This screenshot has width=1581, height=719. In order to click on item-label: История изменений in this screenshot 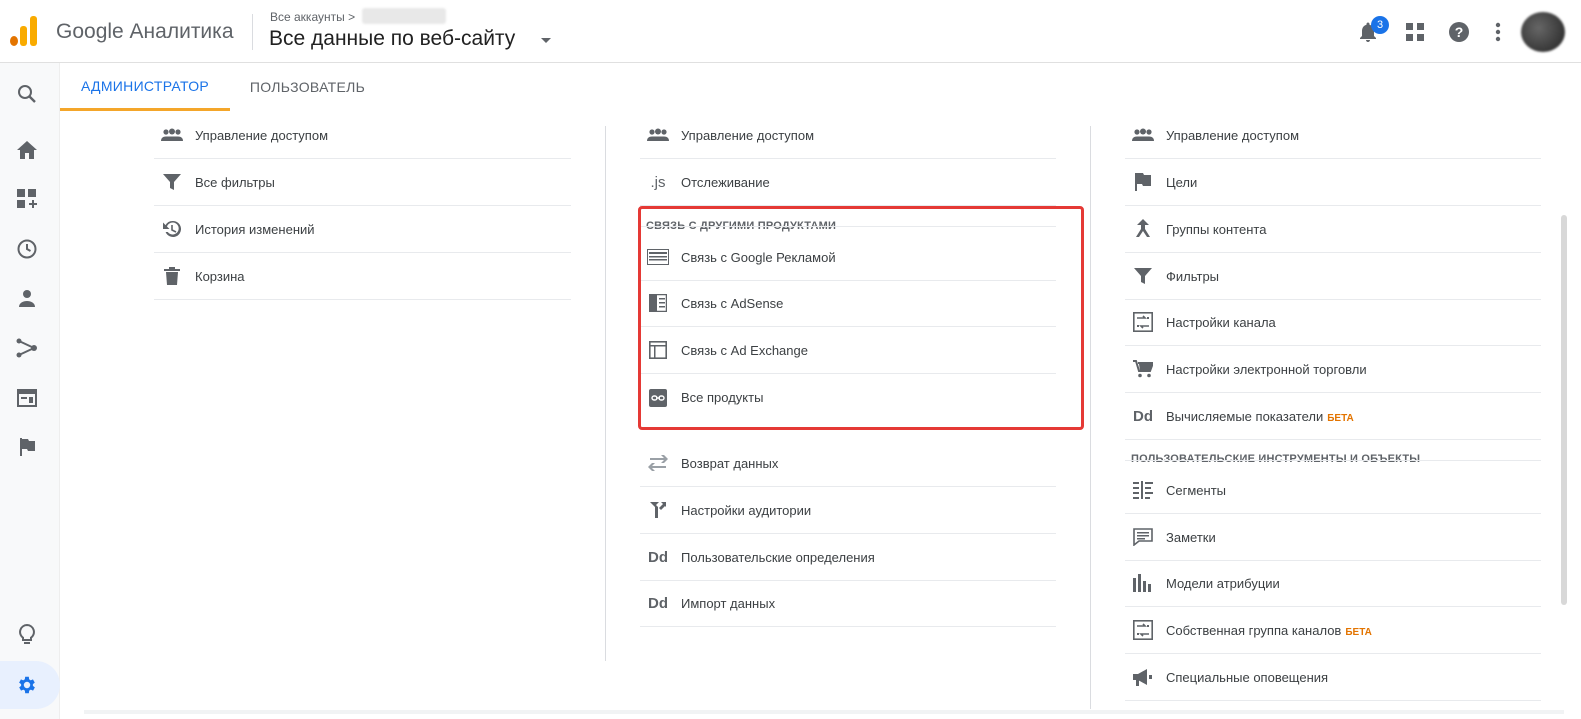, I will do `click(255, 229)`.